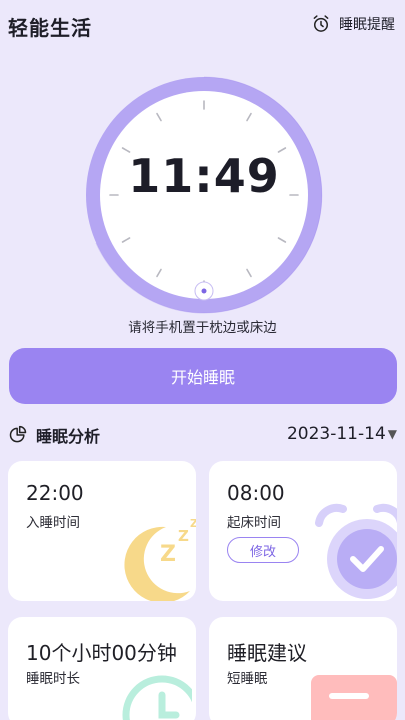 This screenshot has width=405, height=720. I want to click on sleep-duration-card: 10个小时00分钟 睡眠时长, so click(102, 668).